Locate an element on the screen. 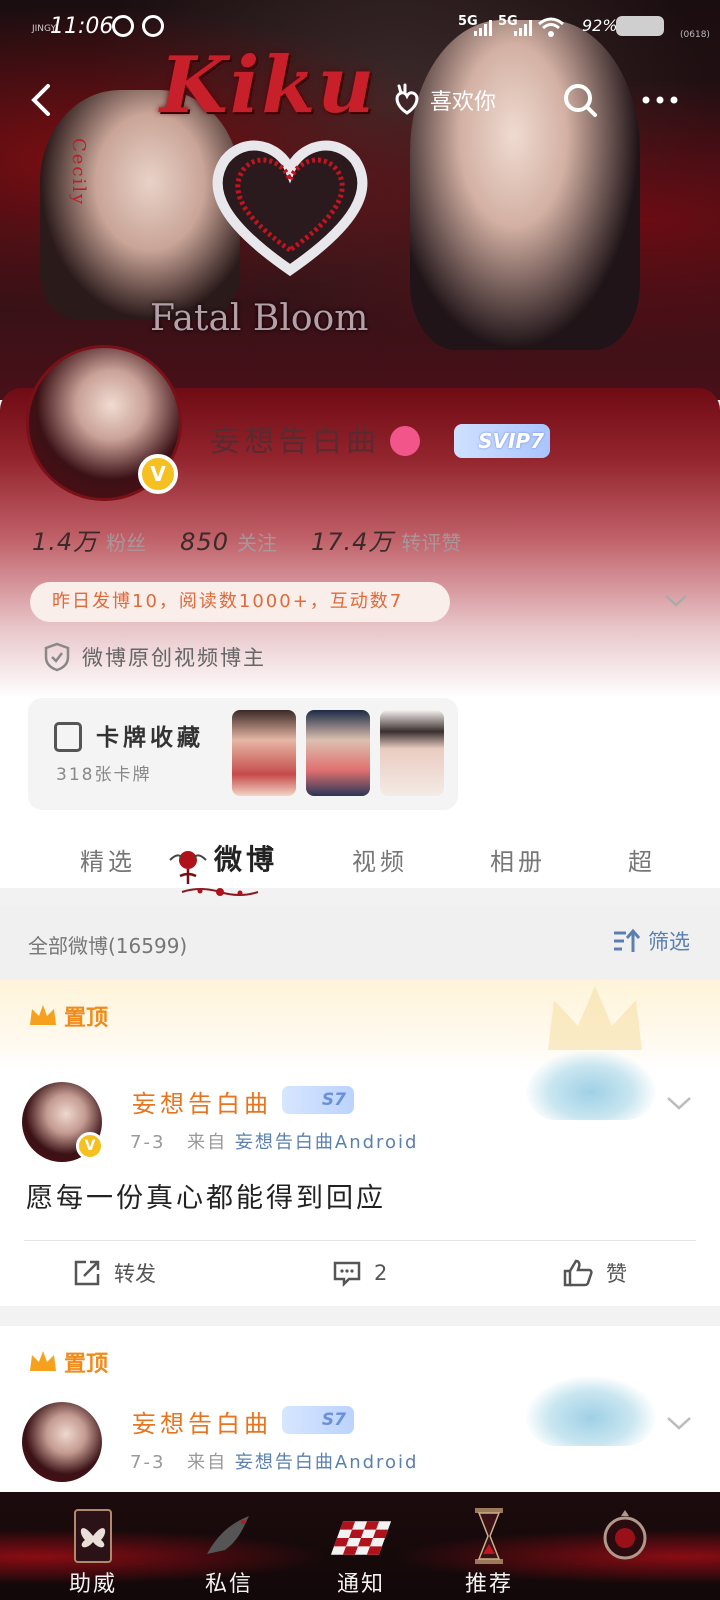 The height and width of the screenshot is (1600, 720). feed-header: 全部微博(16599) 筛选 is located at coordinates (360, 943).